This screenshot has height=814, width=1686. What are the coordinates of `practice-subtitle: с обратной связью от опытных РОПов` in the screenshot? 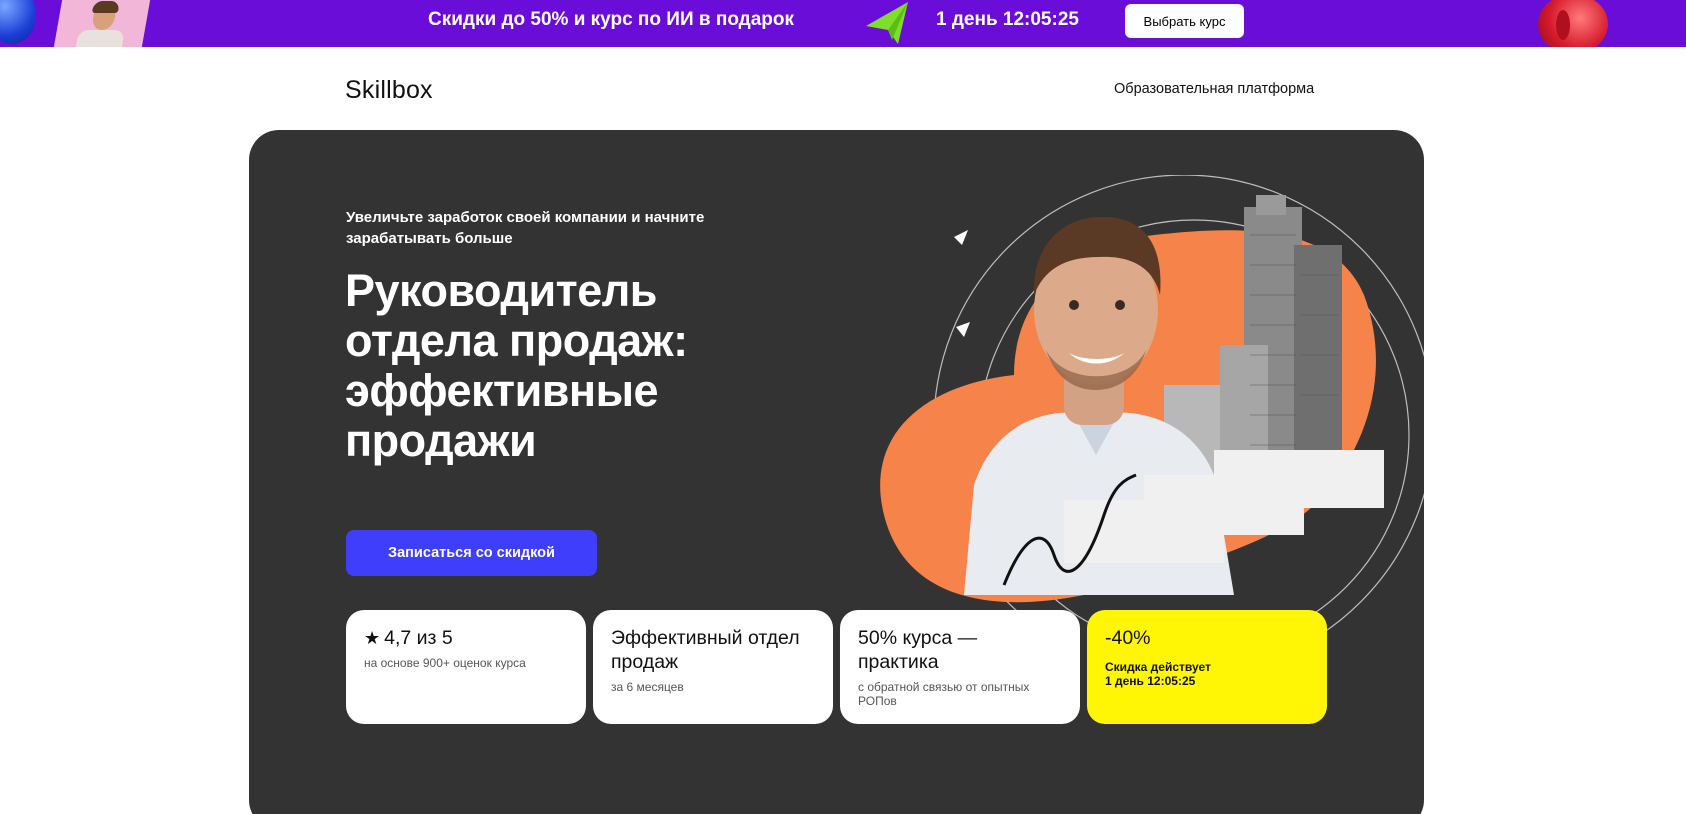 It's located at (944, 694).